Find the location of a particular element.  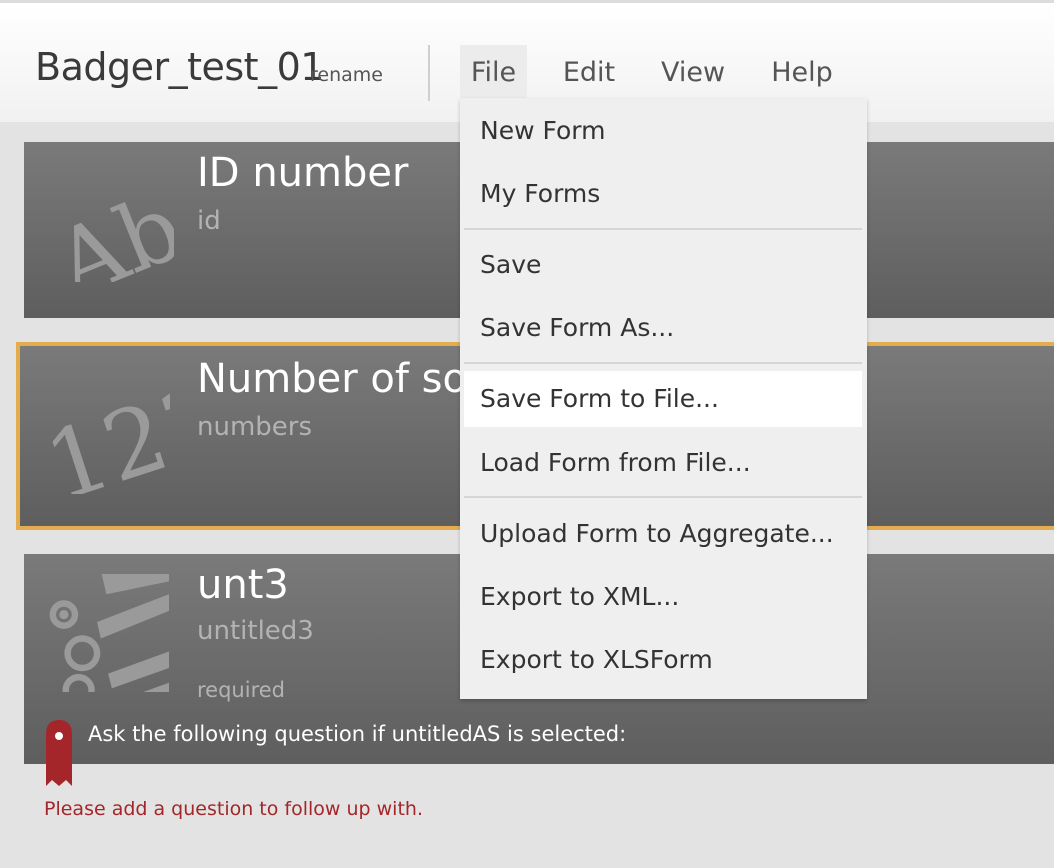

menu-help: Help is located at coordinates (802, 73).